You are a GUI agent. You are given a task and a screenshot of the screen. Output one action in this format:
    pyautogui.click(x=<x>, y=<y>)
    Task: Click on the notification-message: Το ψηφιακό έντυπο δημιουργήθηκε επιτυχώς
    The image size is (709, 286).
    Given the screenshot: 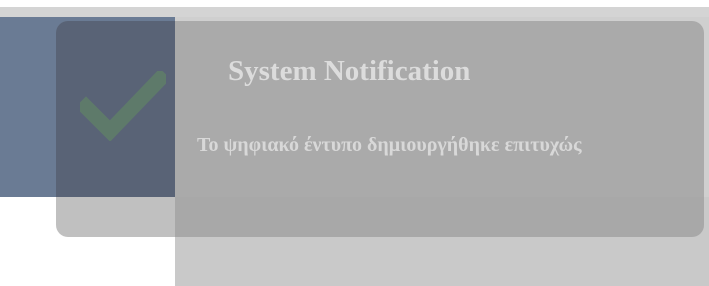 What is the action you would take?
    pyautogui.click(x=389, y=145)
    